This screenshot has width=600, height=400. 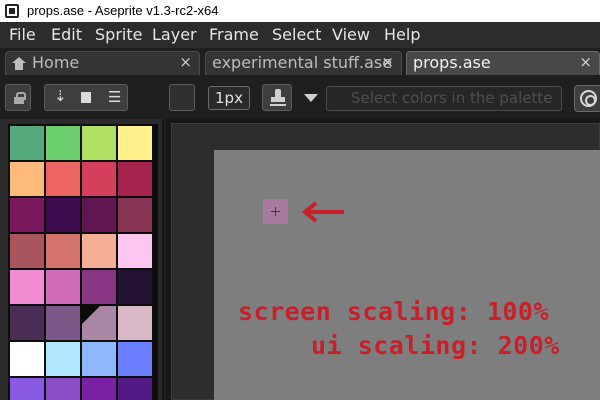 I want to click on tab-home: Home ×, so click(x=102, y=63).